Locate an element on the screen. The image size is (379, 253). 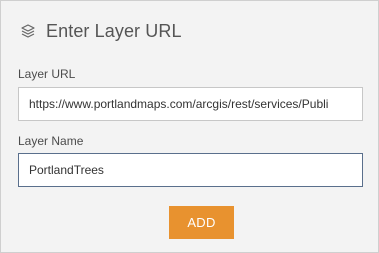
layer-url-input is located at coordinates (190, 104).